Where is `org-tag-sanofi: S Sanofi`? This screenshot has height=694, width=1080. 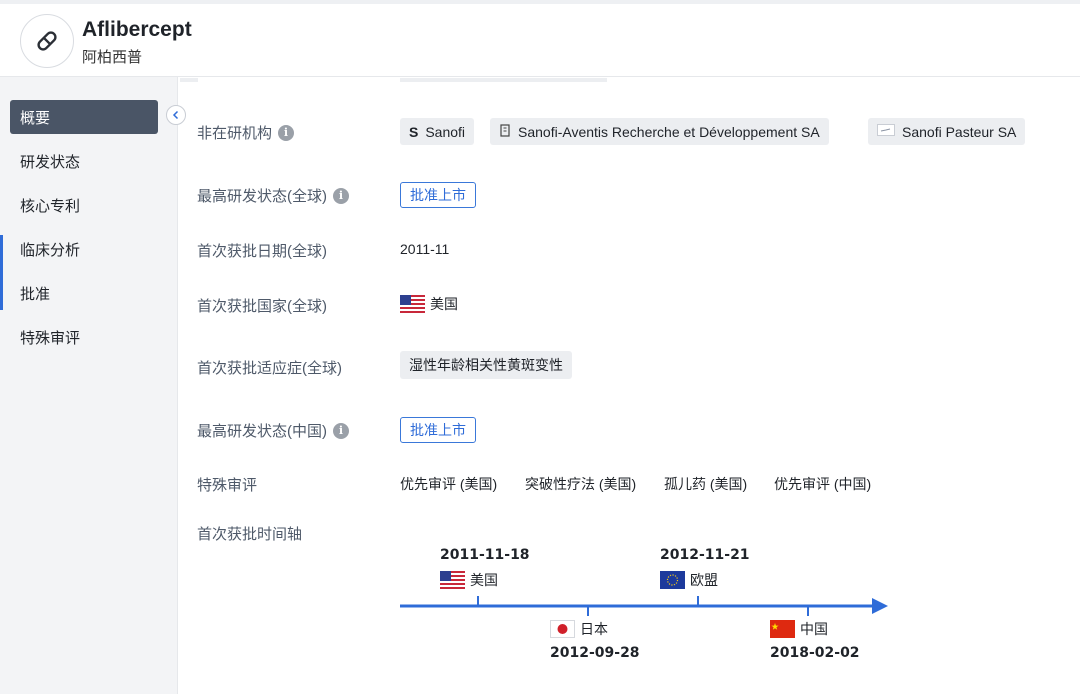
org-tag-sanofi: S Sanofi is located at coordinates (437, 131).